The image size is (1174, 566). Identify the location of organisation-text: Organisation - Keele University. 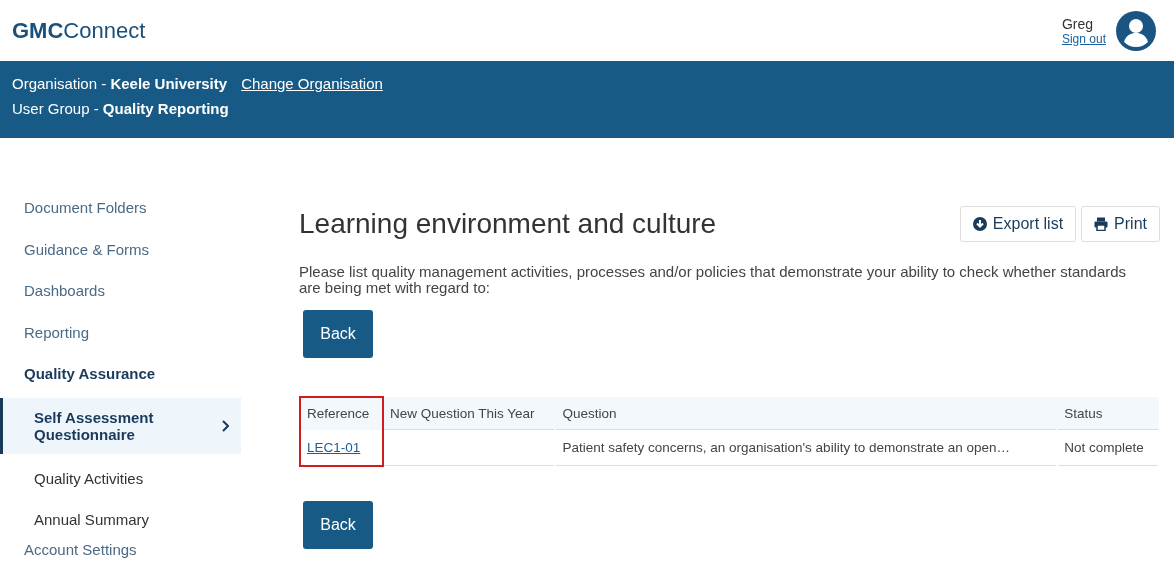
(120, 83).